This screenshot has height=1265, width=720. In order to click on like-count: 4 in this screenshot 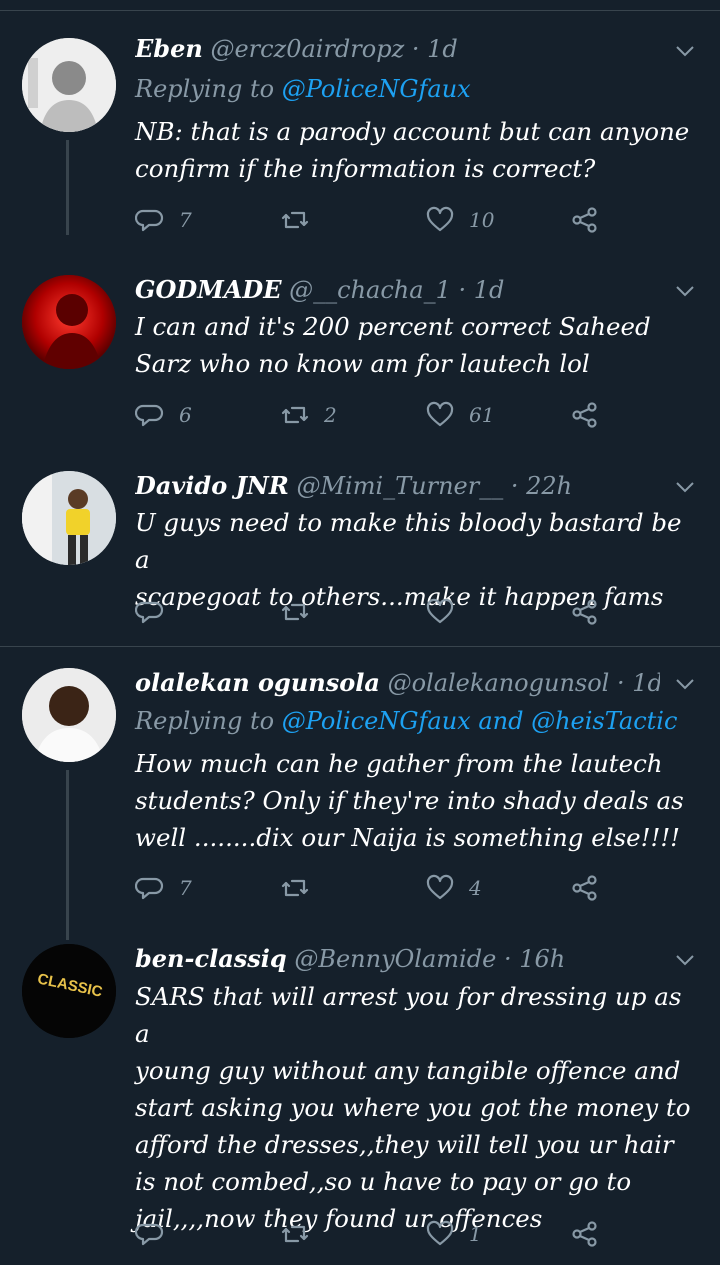, I will do `click(475, 888)`.